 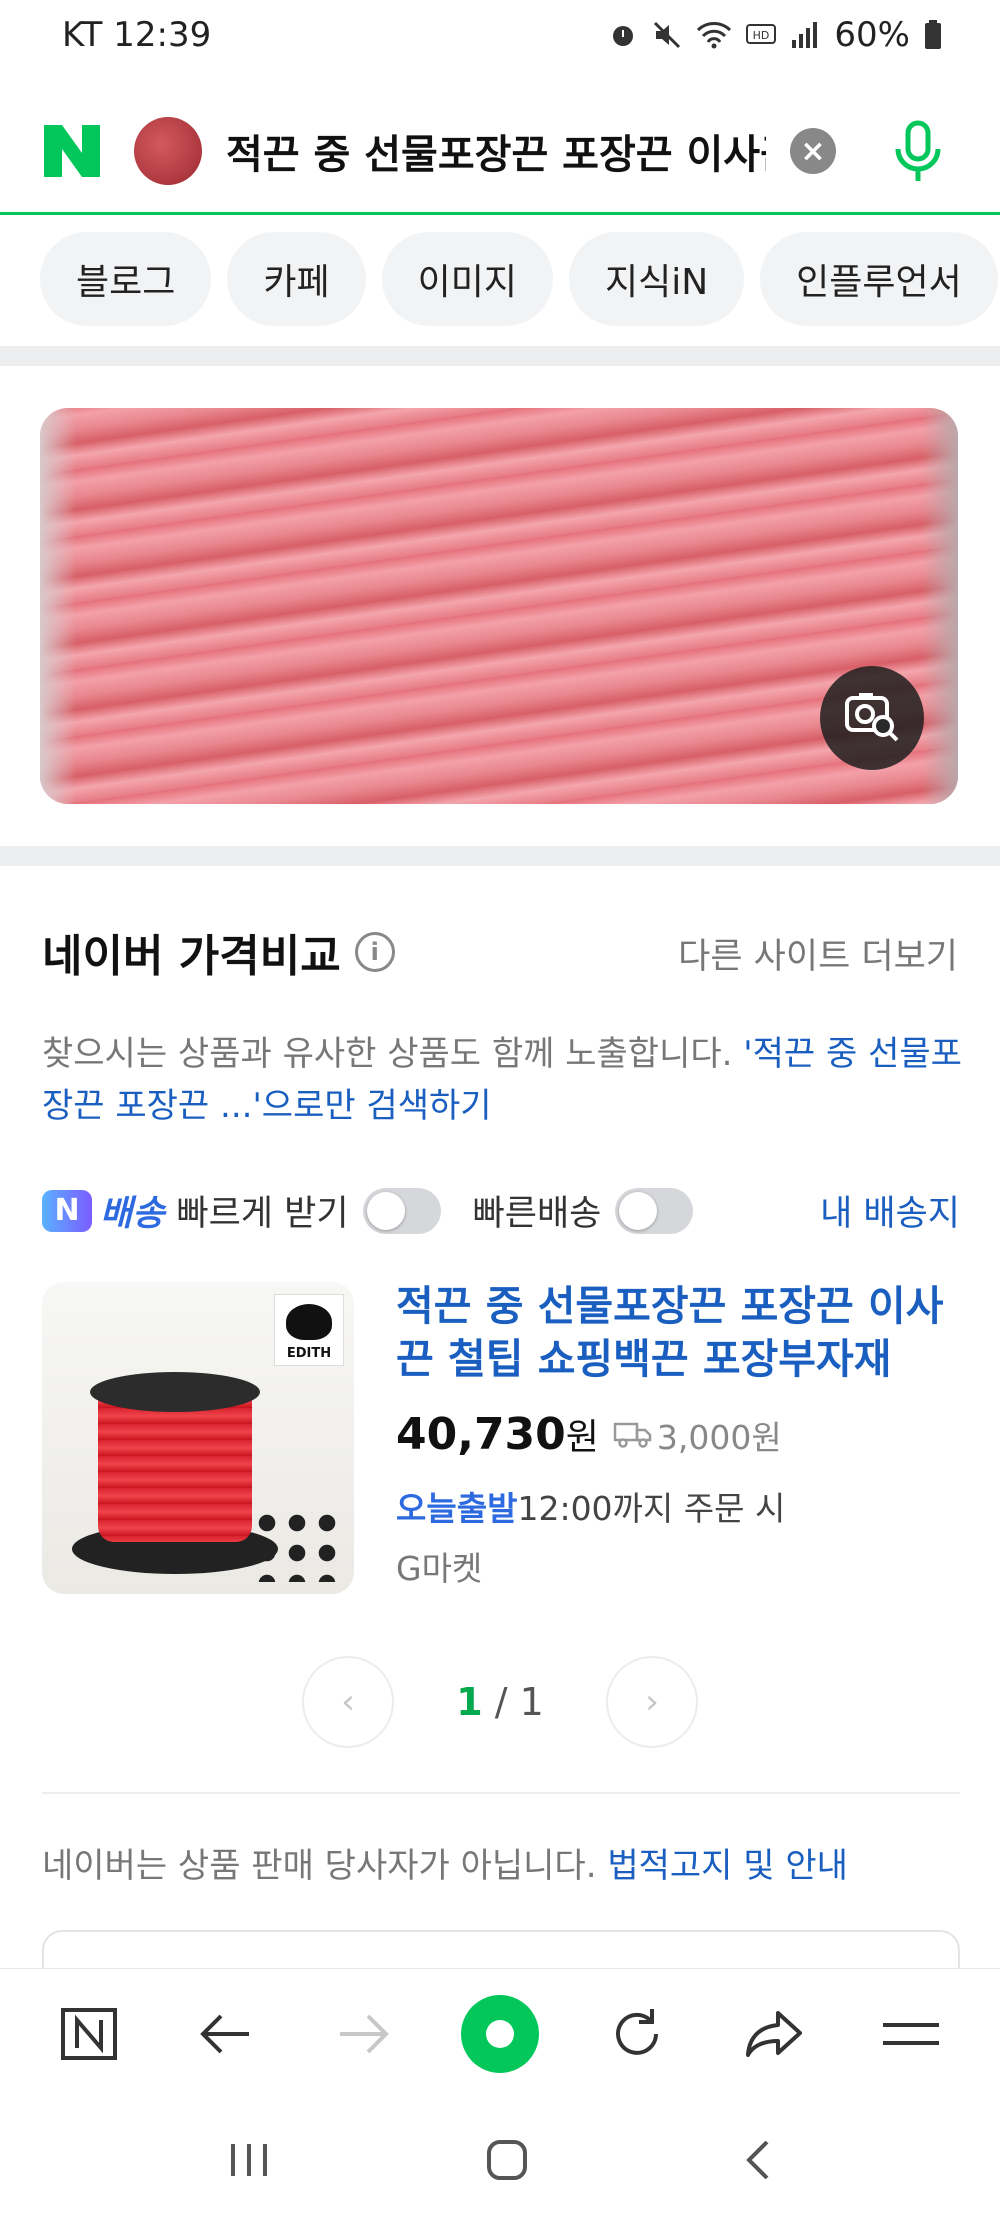 I want to click on naver-home-button, so click(x=89, y=2034).